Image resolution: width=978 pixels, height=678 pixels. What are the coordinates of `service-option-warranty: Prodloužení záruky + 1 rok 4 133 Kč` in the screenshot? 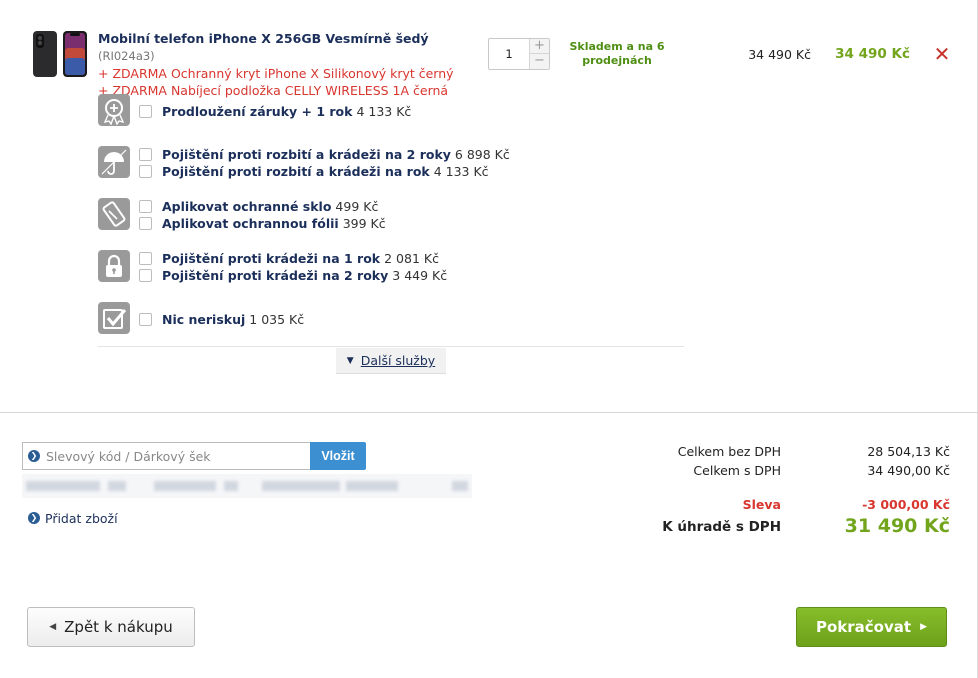 It's located at (275, 111).